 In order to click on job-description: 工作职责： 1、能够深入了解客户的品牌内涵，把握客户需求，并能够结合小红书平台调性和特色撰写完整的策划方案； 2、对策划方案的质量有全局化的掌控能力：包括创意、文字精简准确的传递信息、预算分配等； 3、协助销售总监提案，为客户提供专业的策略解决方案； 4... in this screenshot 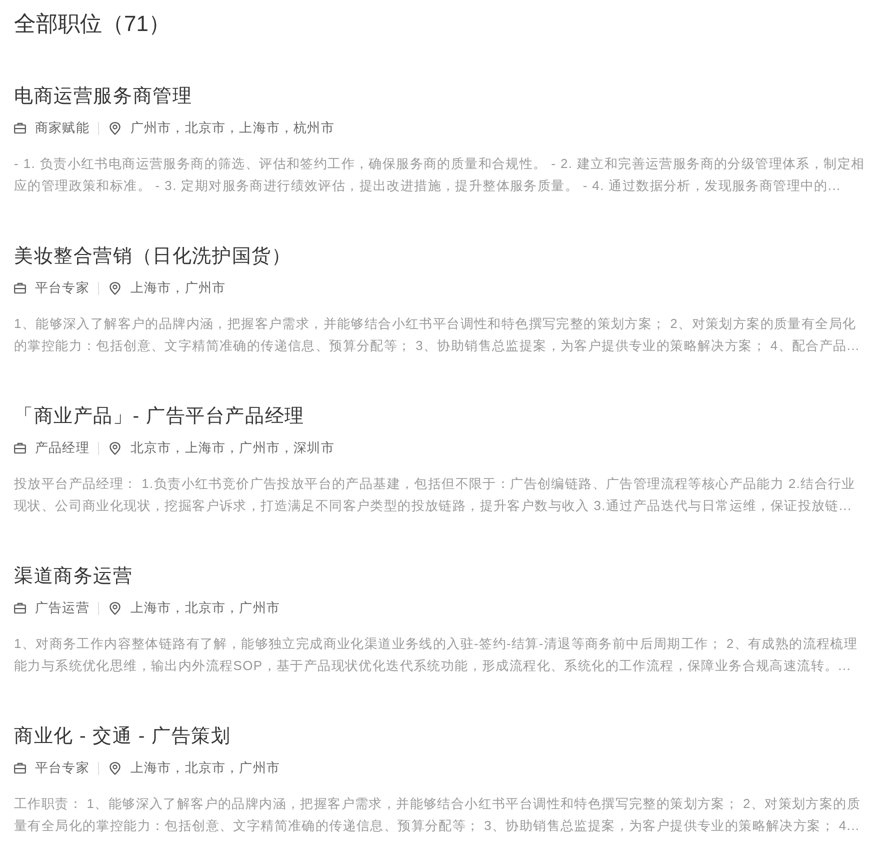, I will do `click(438, 815)`.